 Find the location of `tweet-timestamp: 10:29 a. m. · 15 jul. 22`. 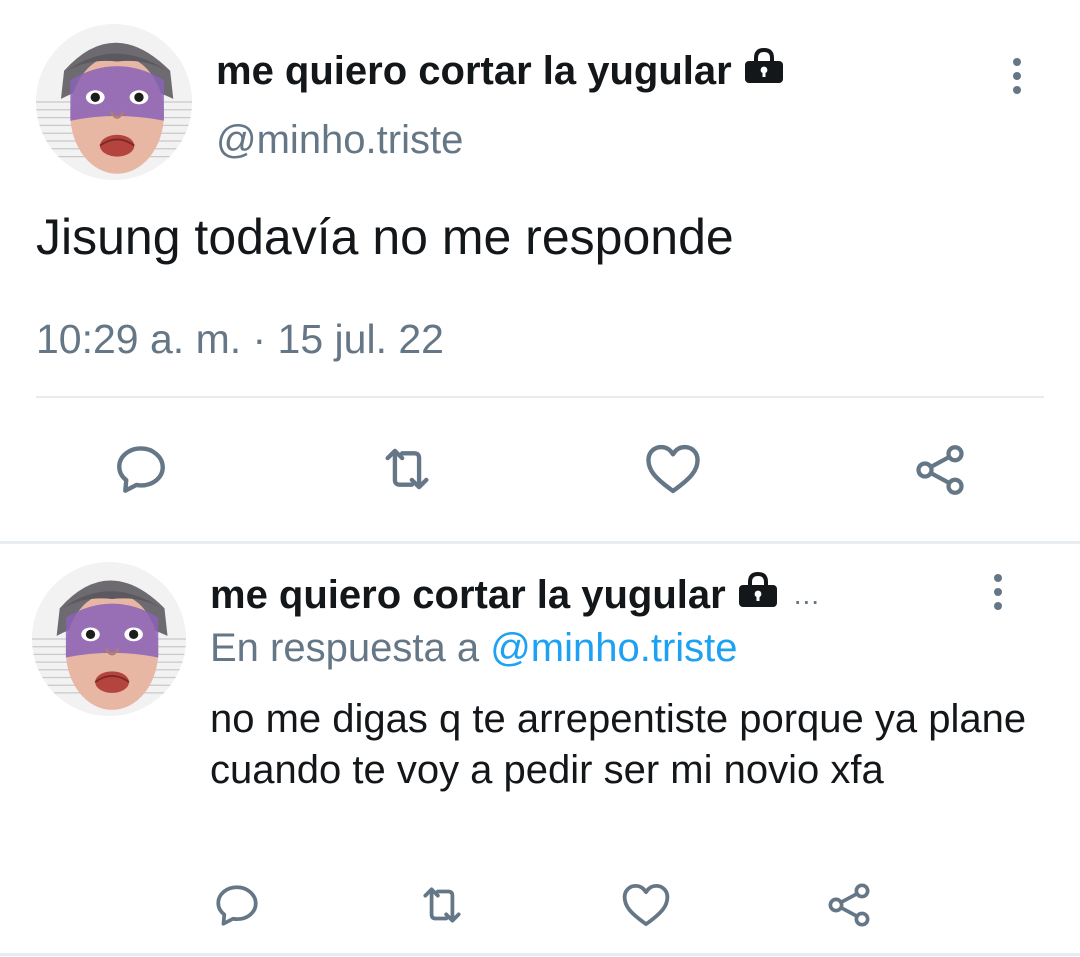

tweet-timestamp: 10:29 a. m. · 15 jul. 22 is located at coordinates (240, 339).